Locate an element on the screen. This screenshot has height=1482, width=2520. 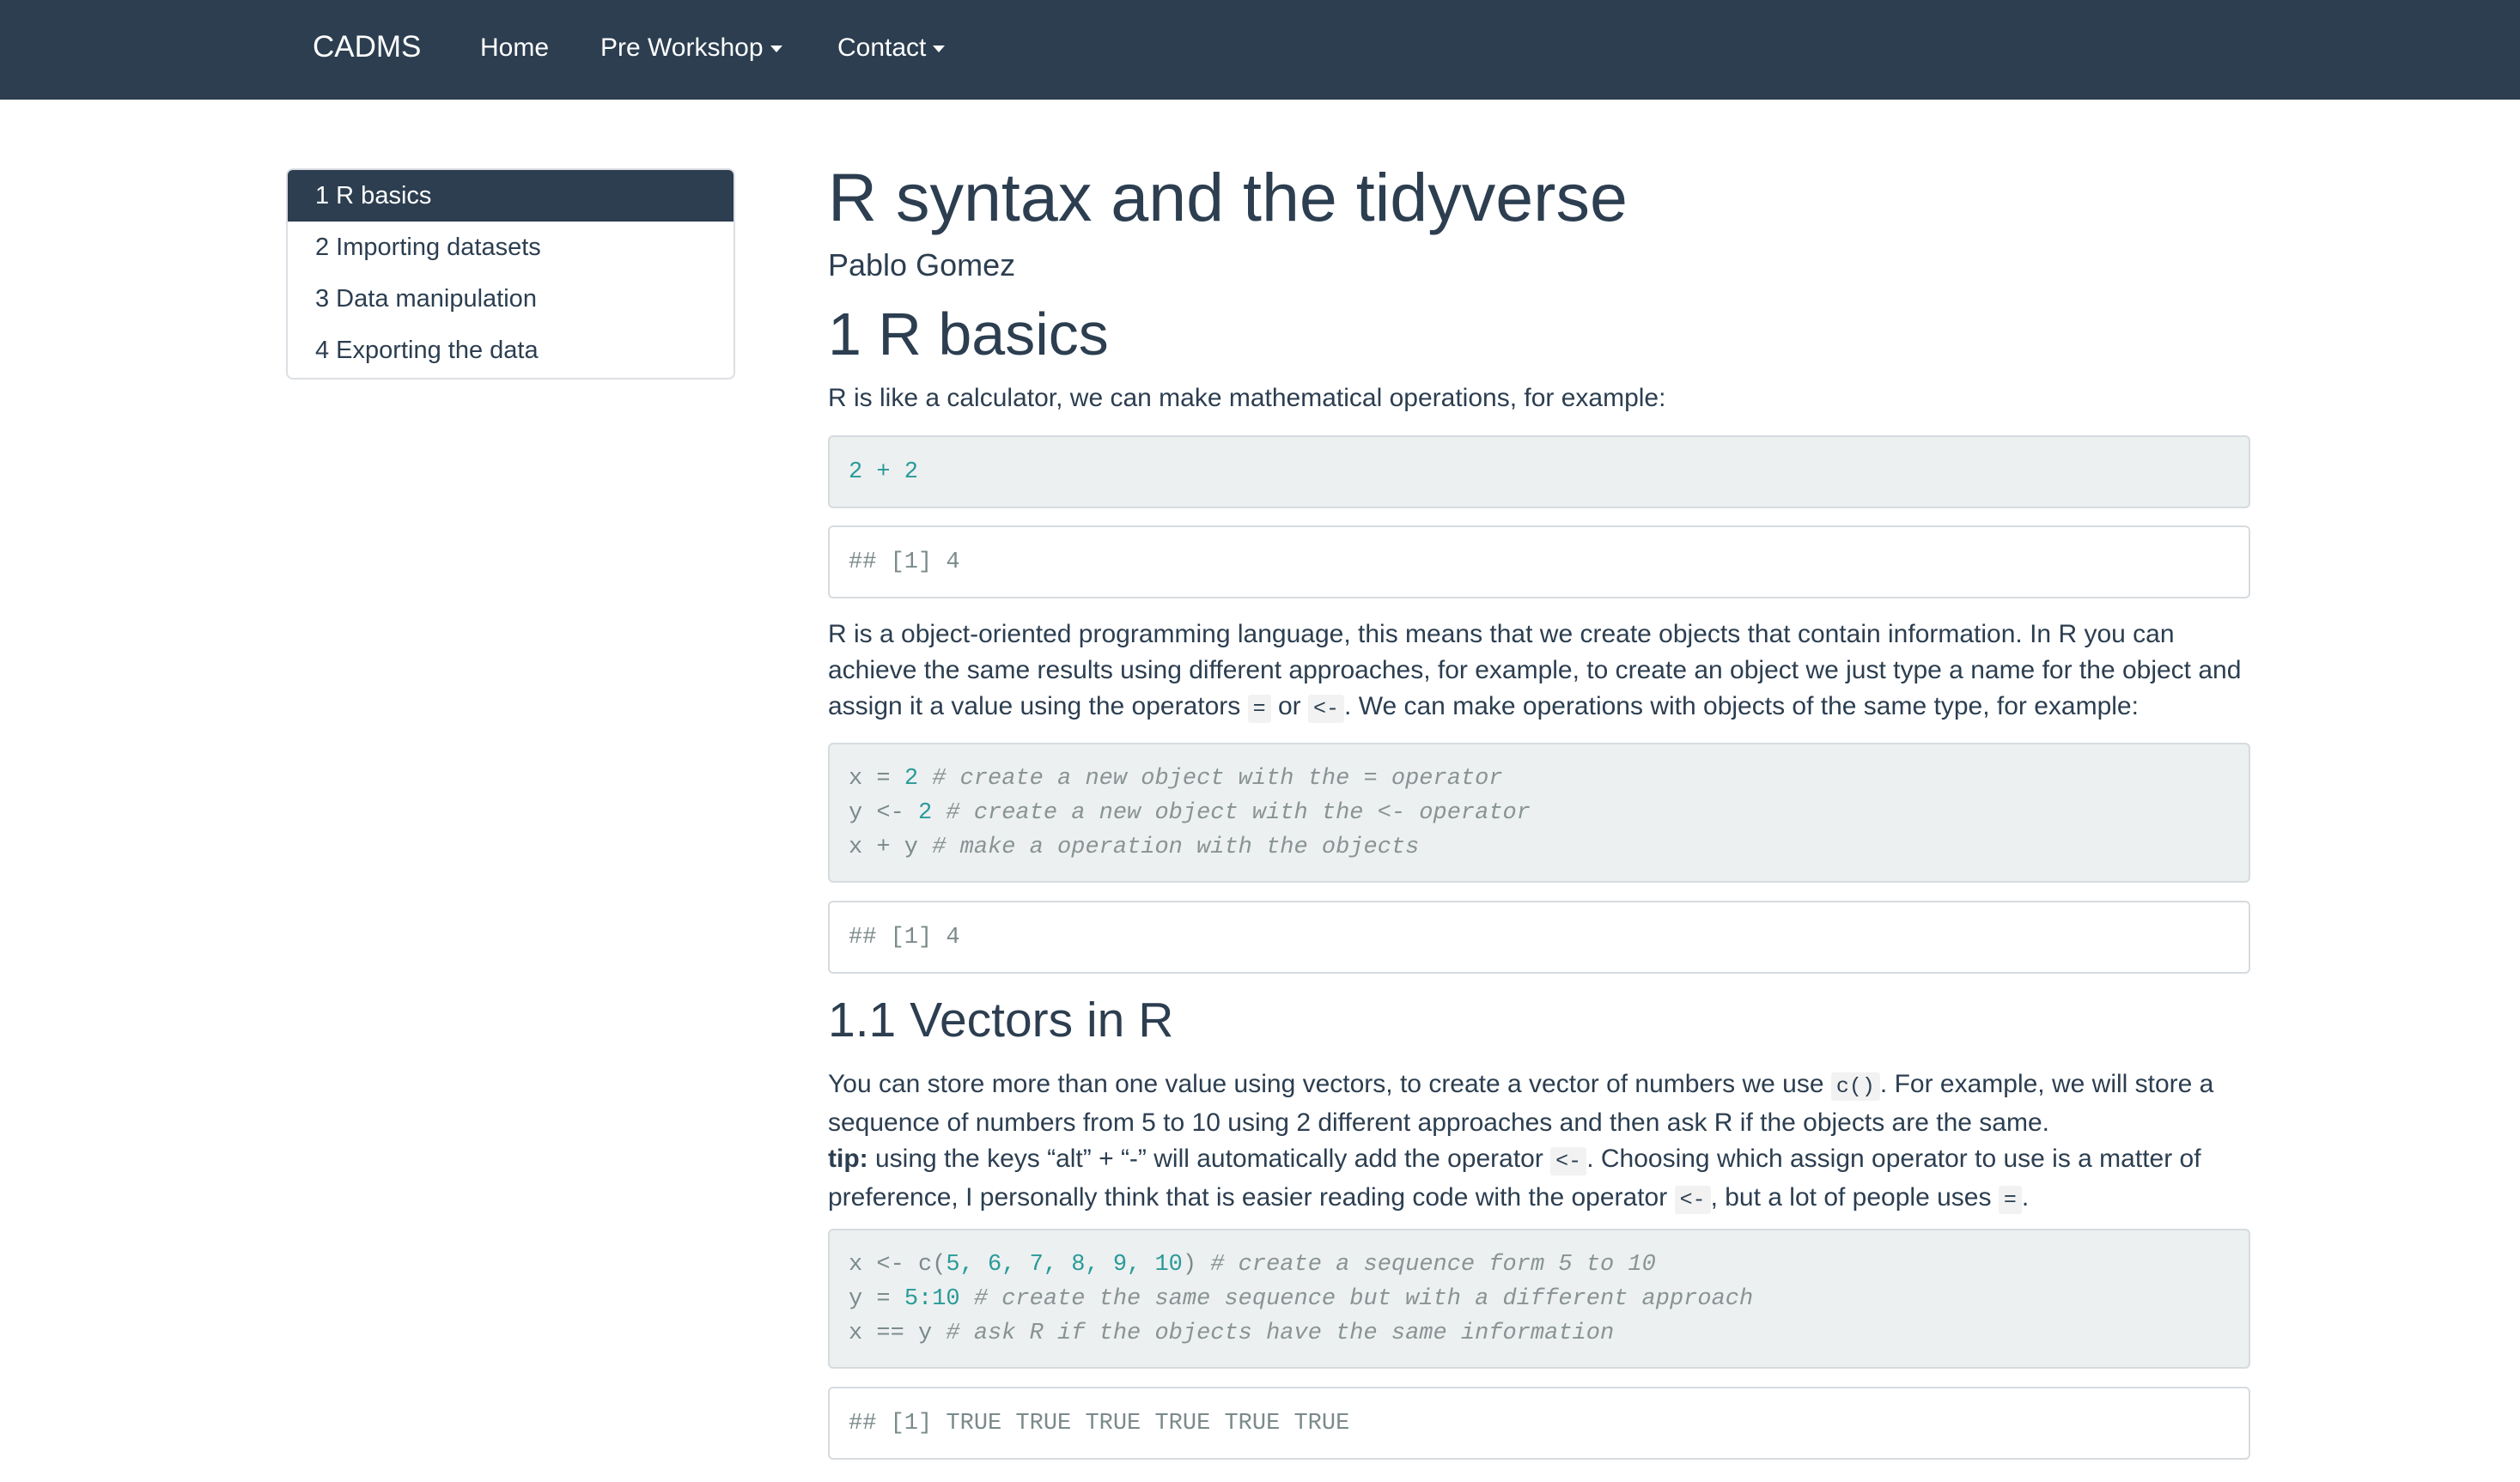
toc-item-r-basics: 1 R basics is located at coordinates (510, 196).